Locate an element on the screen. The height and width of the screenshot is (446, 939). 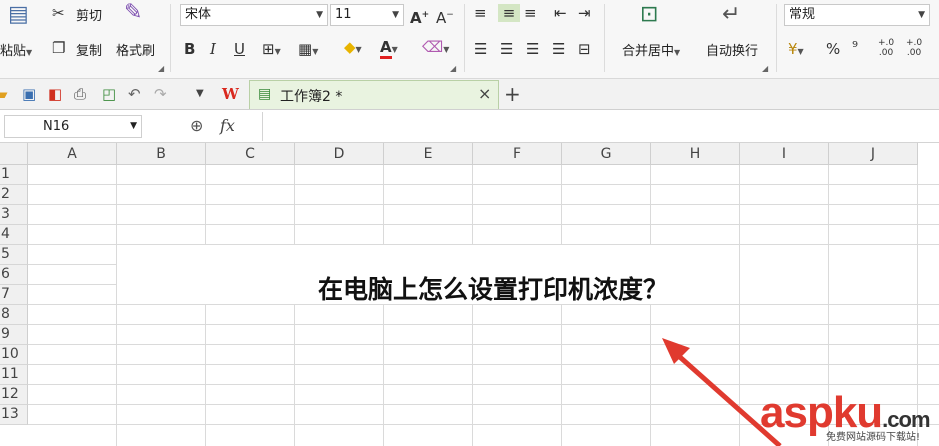
row-header-9: 9 is located at coordinates (14, 335).